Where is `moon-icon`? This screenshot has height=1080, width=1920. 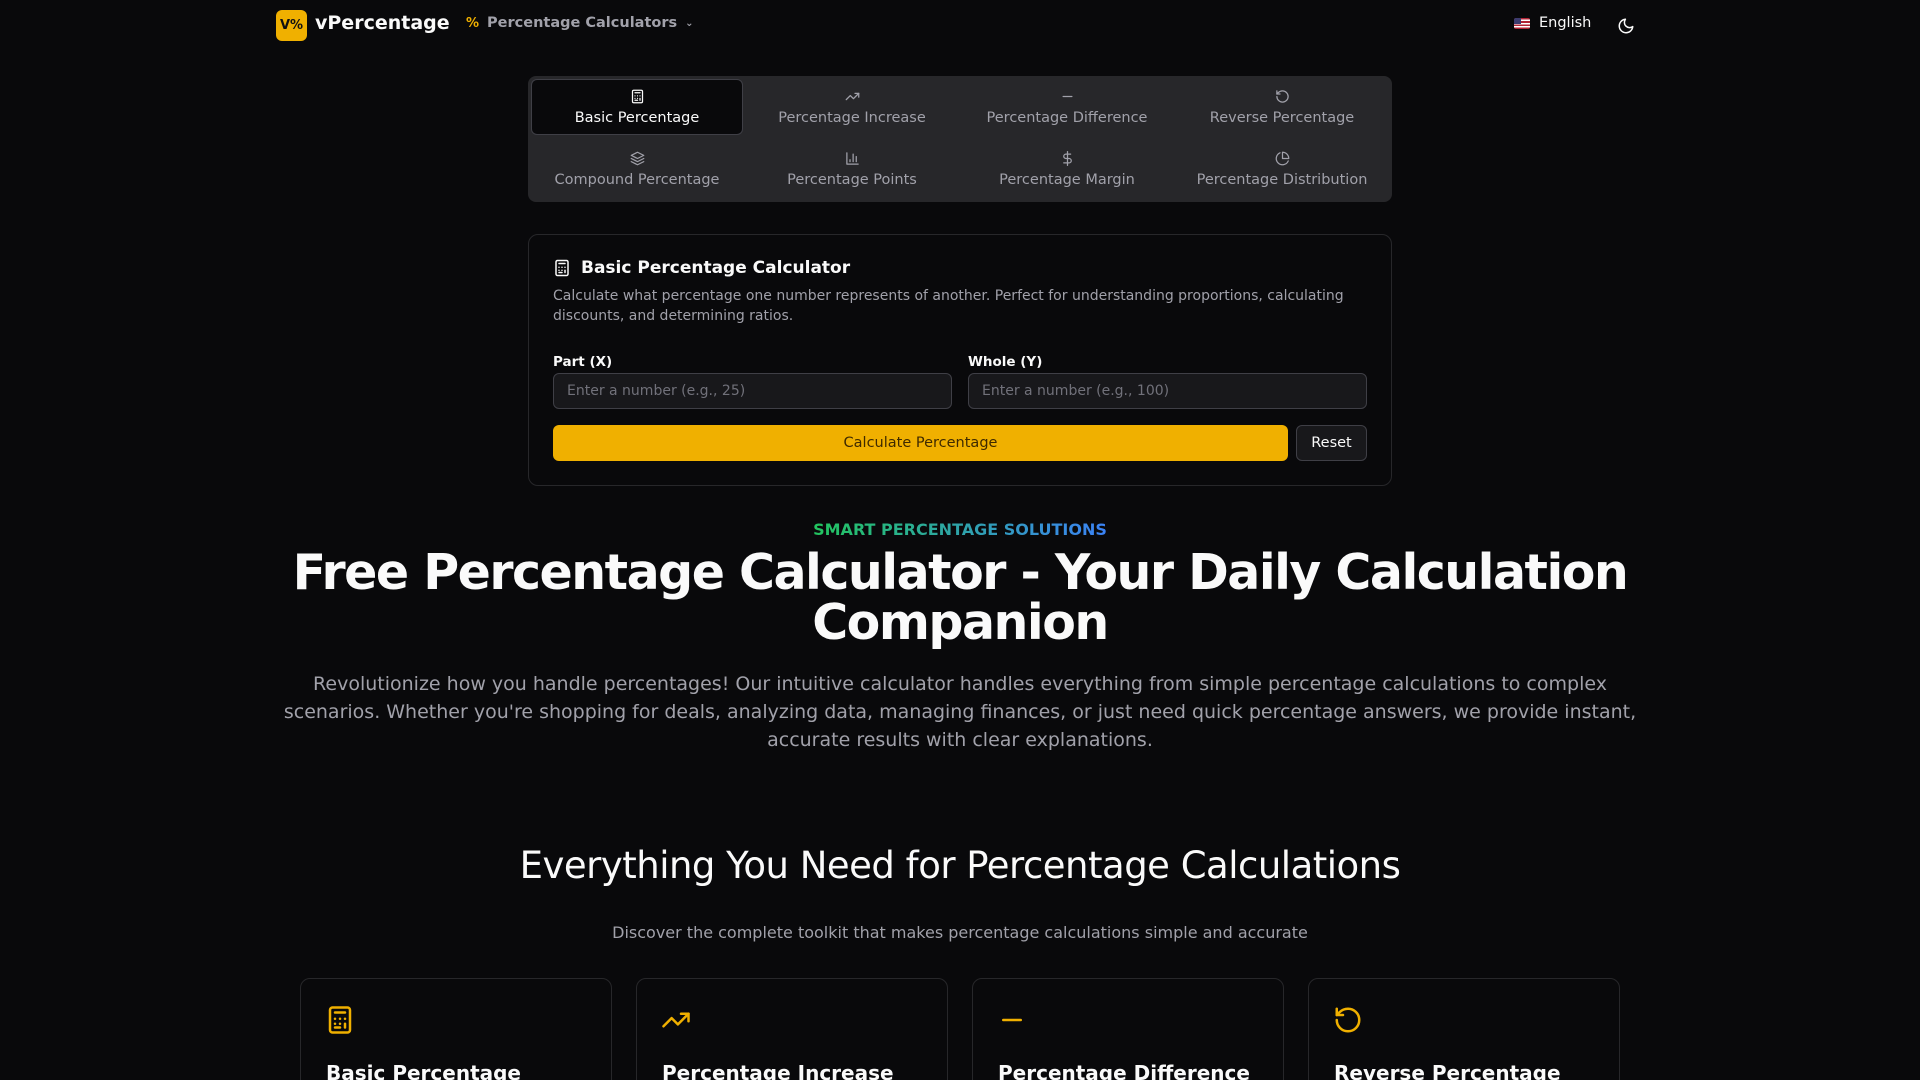
moon-icon is located at coordinates (1626, 26).